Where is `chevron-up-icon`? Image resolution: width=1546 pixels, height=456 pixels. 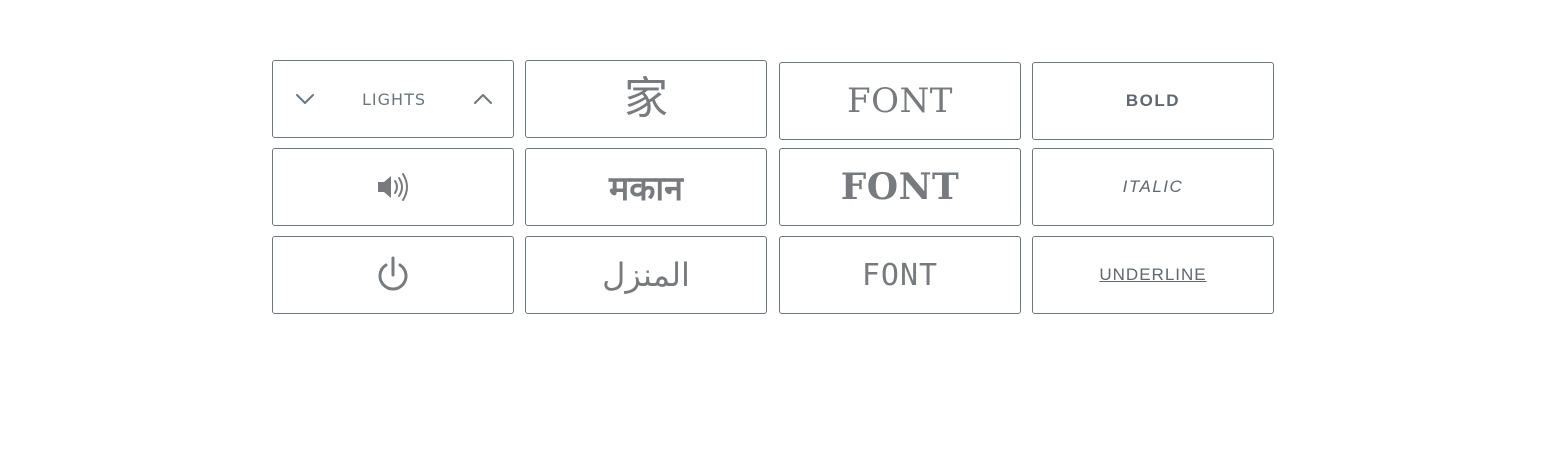 chevron-up-icon is located at coordinates (483, 99).